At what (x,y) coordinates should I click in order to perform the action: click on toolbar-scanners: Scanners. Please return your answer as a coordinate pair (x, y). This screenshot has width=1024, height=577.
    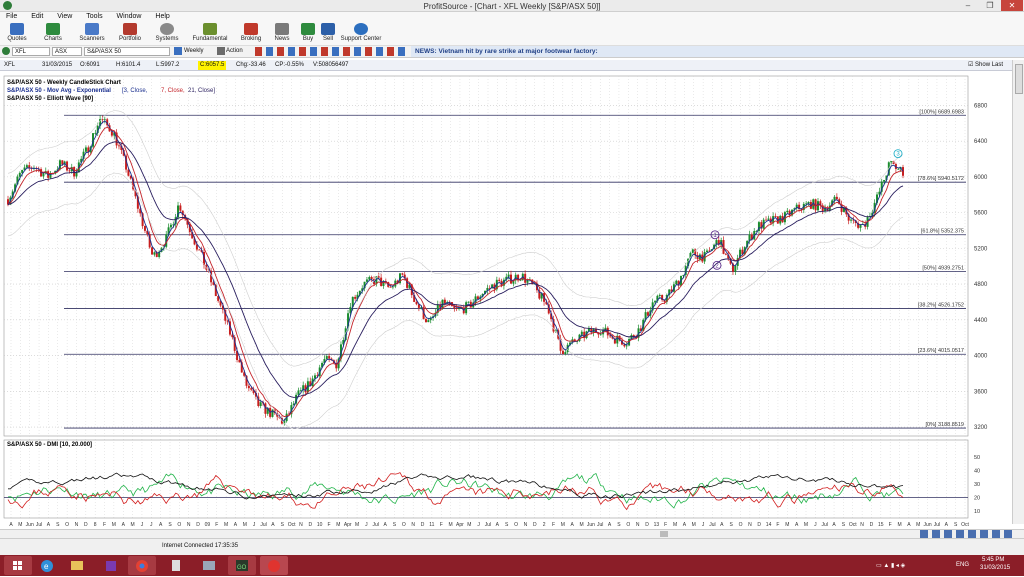
    Looking at the image, I should click on (92, 32).